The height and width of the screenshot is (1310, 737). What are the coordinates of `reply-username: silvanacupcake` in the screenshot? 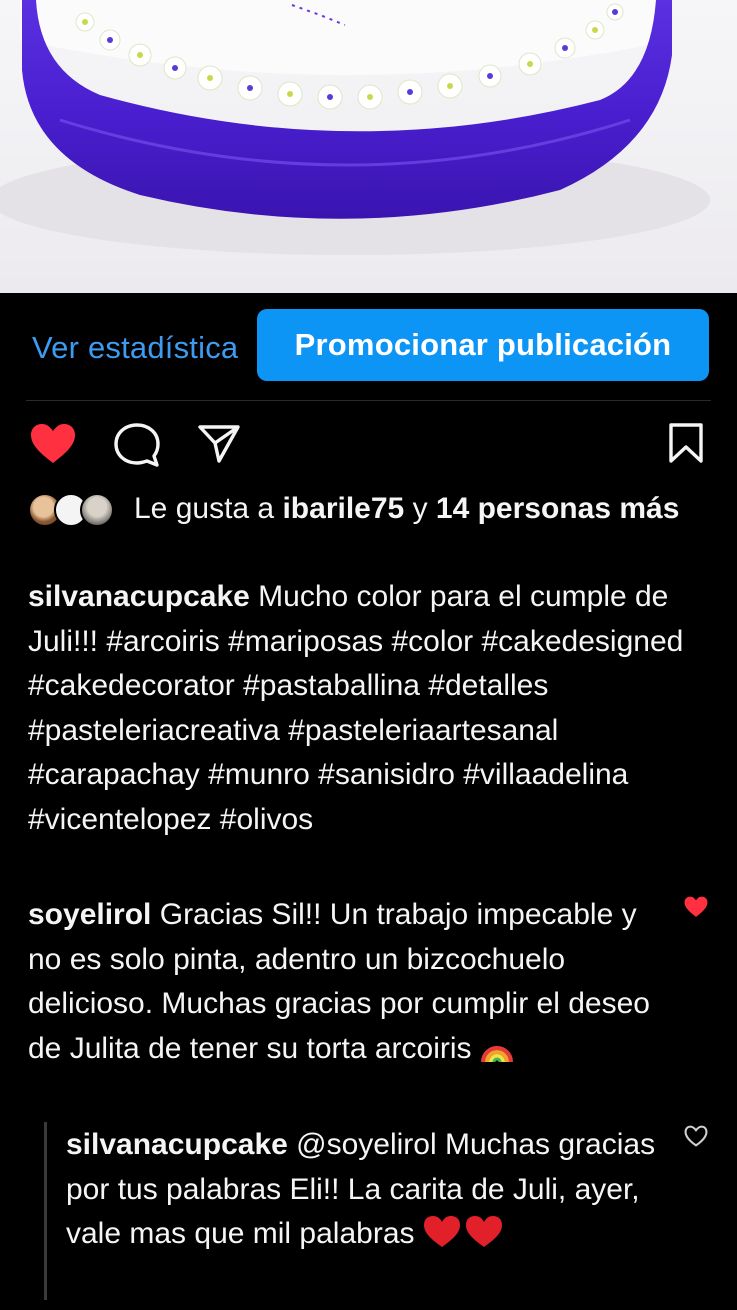 It's located at (177, 1144).